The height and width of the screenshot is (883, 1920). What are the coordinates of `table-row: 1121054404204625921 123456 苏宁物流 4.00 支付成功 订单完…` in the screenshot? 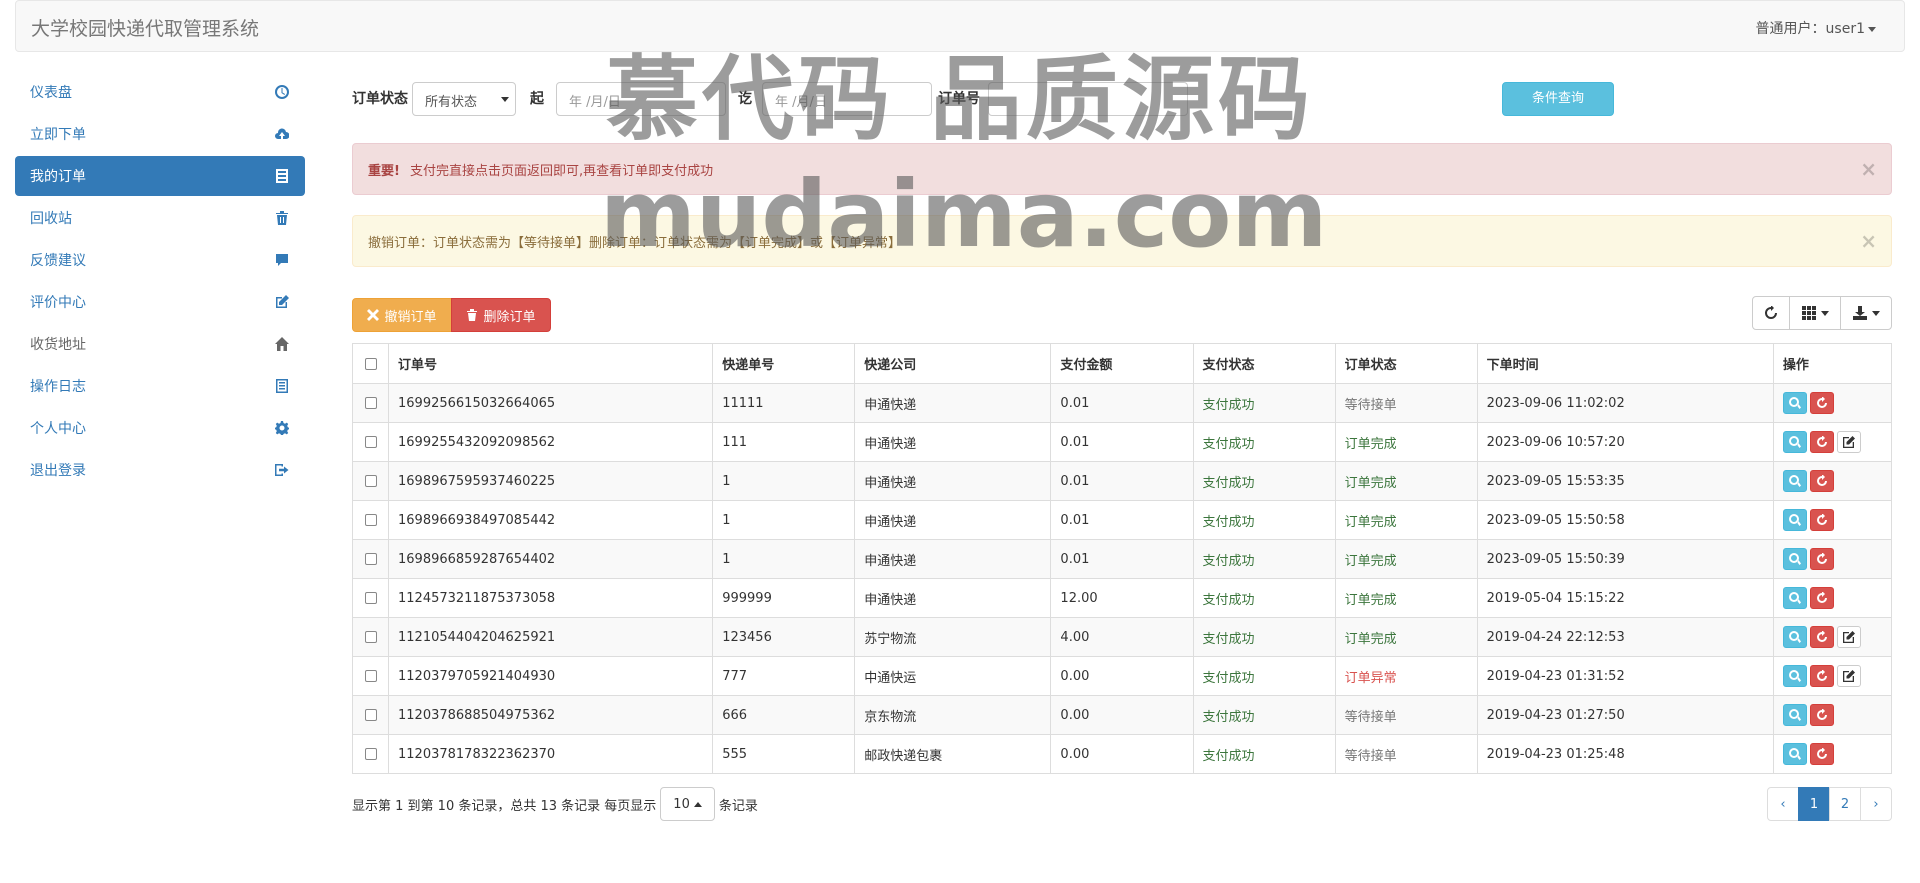 It's located at (1122, 637).